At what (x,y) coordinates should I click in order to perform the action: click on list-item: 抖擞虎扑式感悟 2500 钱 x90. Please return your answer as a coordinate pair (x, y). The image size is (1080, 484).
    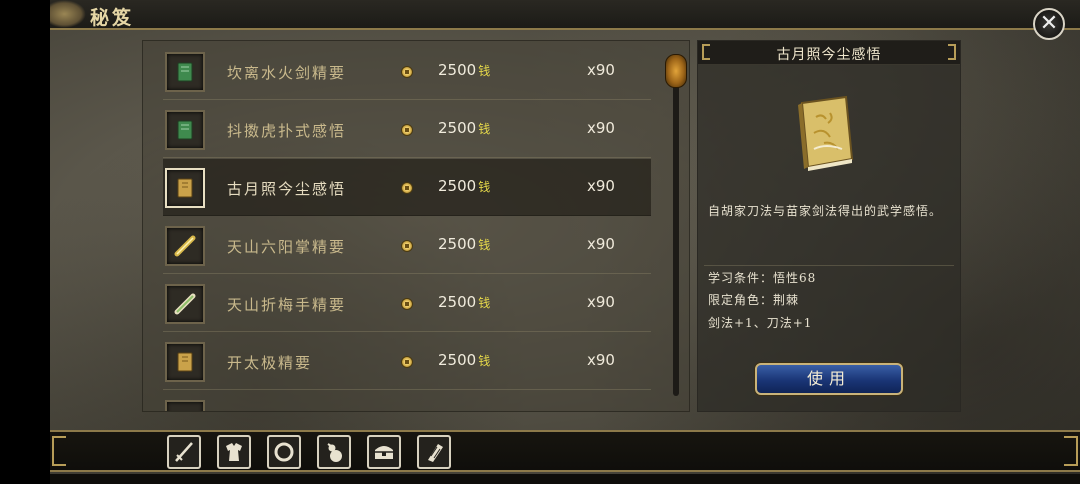
    Looking at the image, I should click on (407, 129).